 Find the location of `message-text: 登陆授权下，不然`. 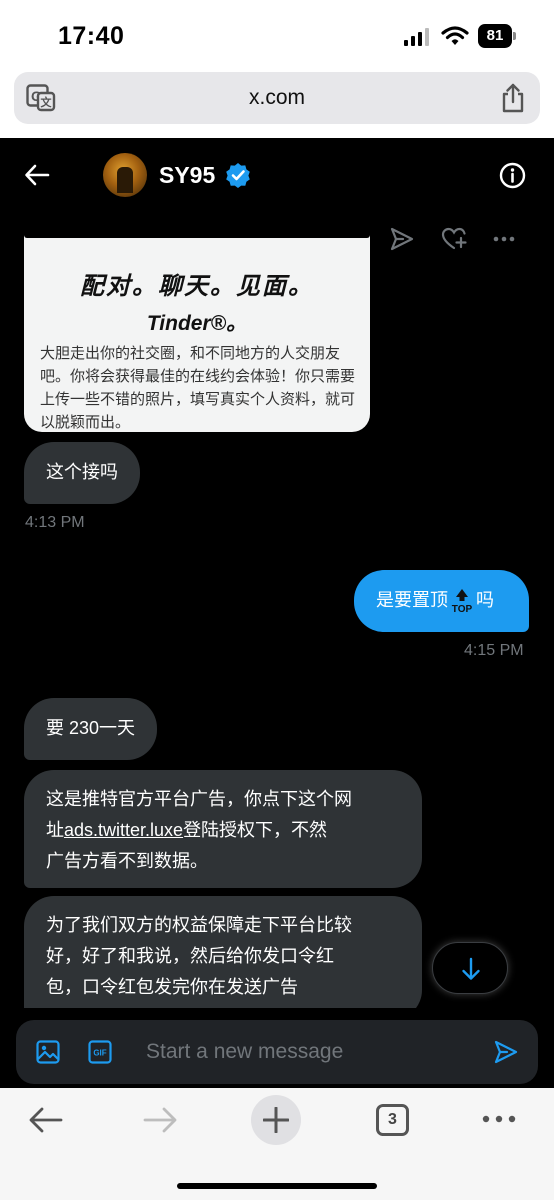

message-text: 登陆授权下，不然 is located at coordinates (255, 830).